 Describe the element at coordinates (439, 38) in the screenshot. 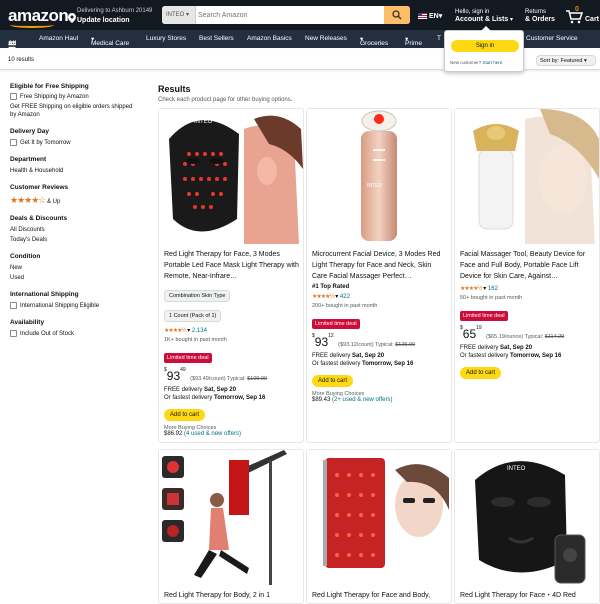

I see `nav-truncated: T` at that location.